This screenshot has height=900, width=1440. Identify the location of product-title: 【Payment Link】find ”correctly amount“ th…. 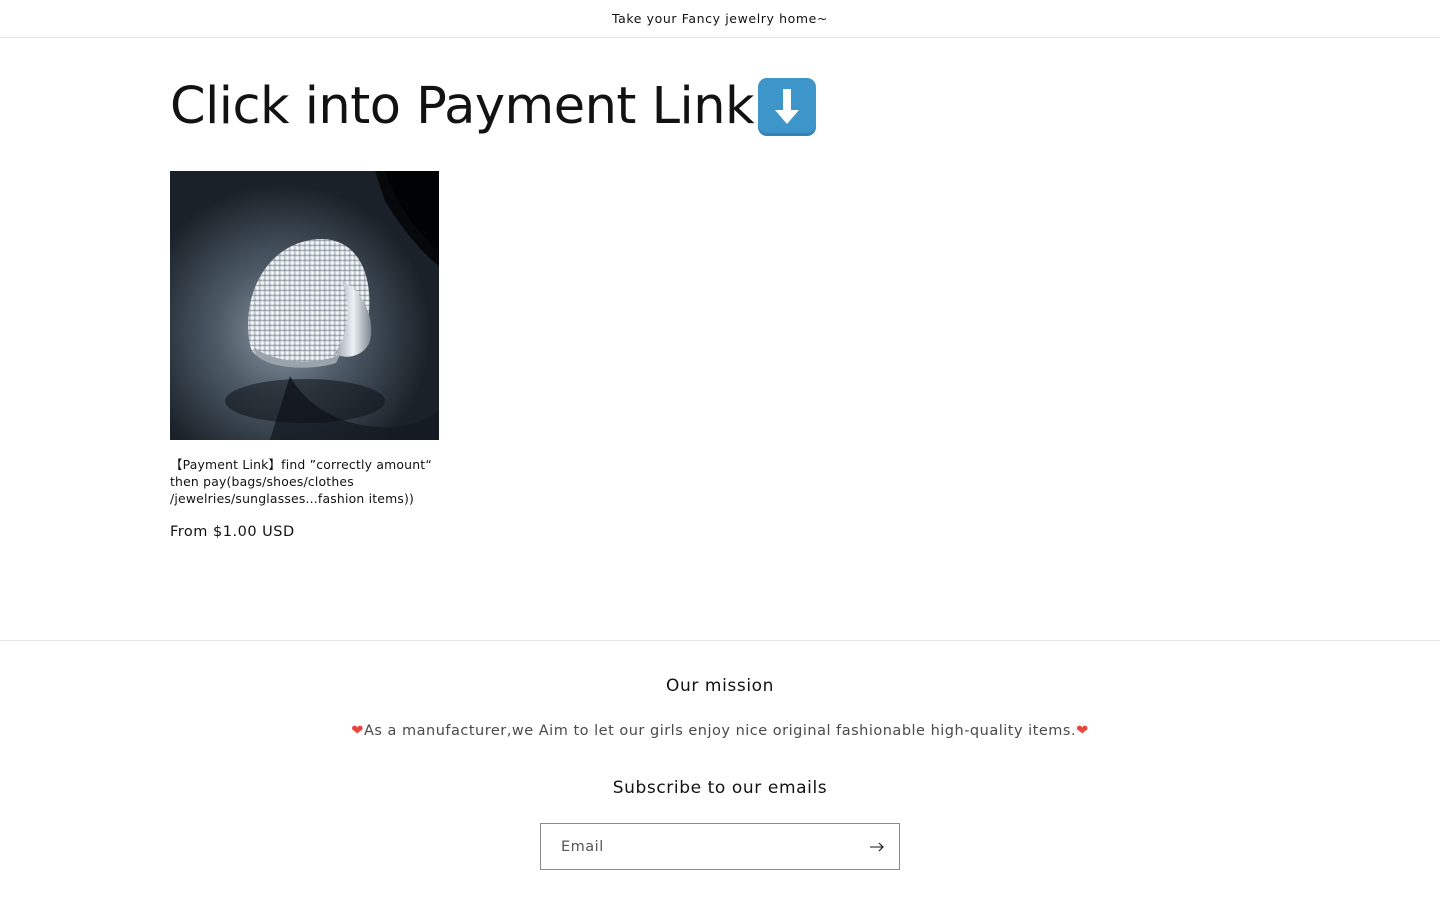
(301, 481).